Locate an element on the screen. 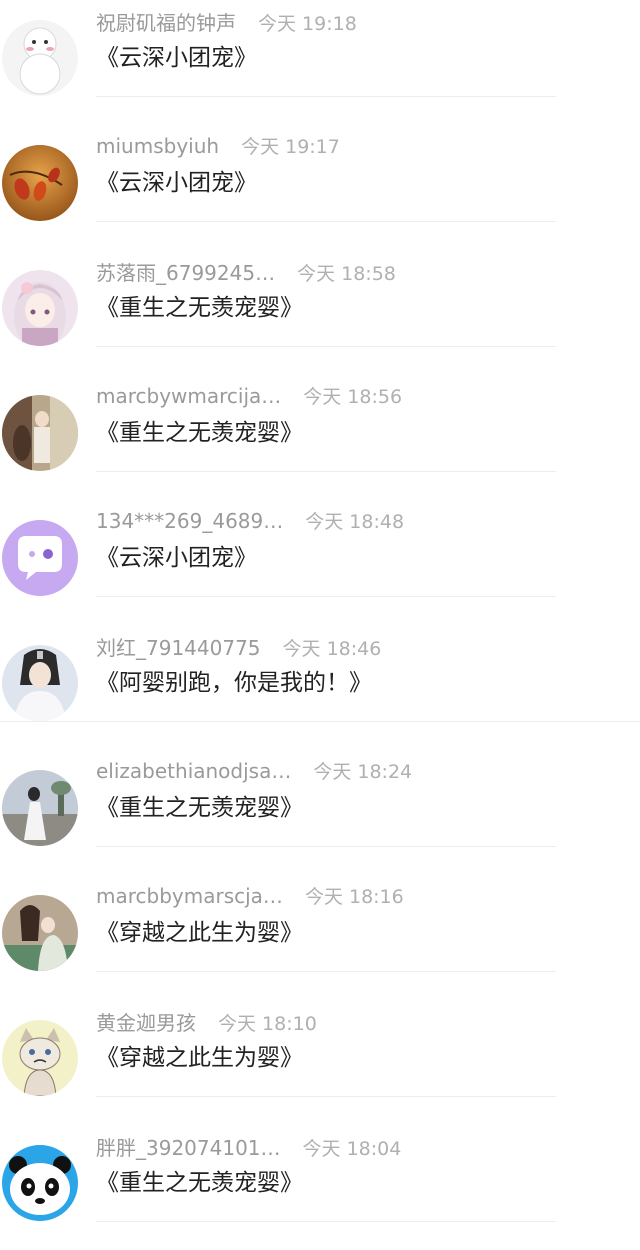 The height and width of the screenshot is (1250, 640). comment-username: 黄金迦男孩 is located at coordinates (146, 1021).